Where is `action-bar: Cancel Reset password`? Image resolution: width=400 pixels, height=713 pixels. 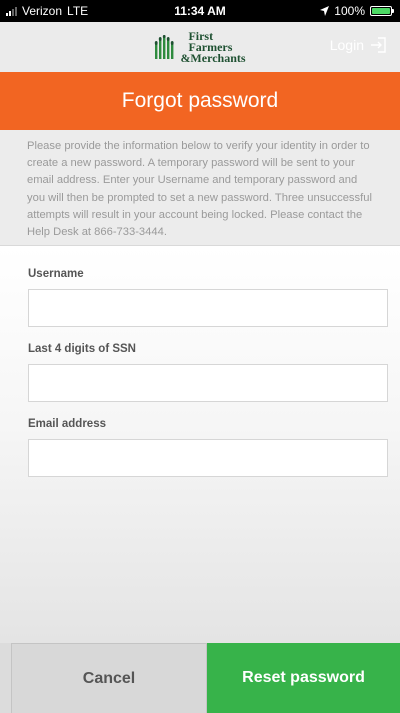 action-bar: Cancel Reset password is located at coordinates (200, 678).